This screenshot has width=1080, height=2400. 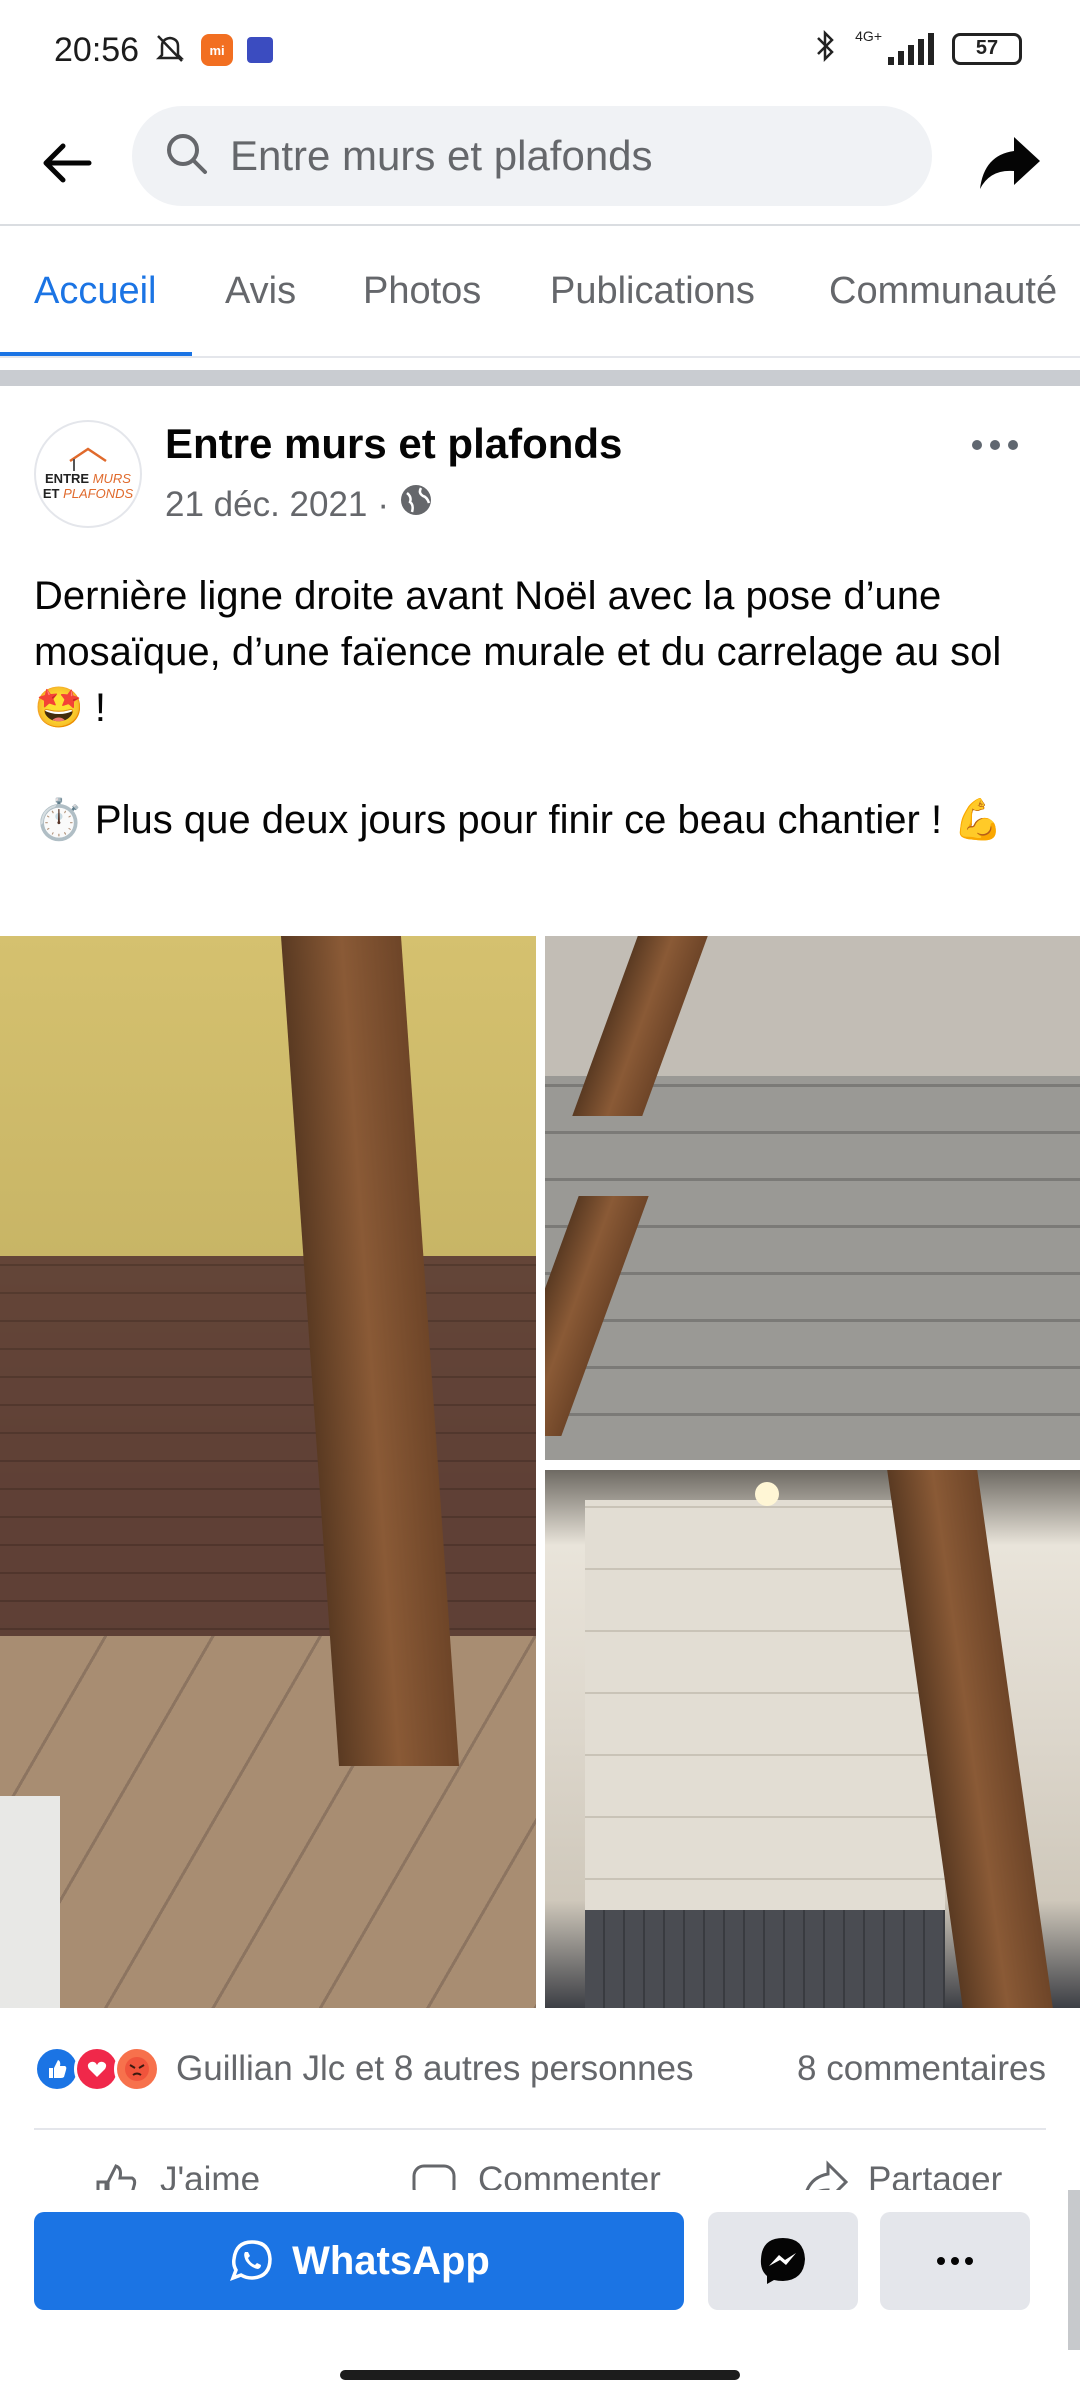 I want to click on top-bar: Entre murs et plafonds, so click(x=540, y=164).